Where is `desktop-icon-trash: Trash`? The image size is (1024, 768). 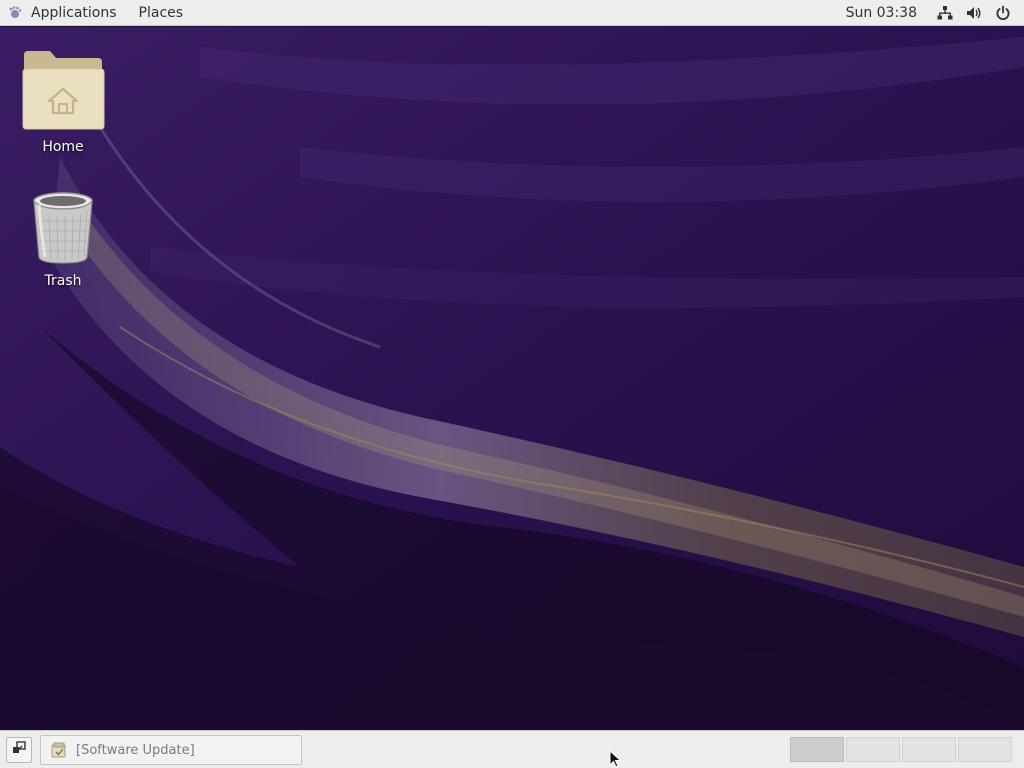
desktop-icon-trash: Trash is located at coordinates (63, 240).